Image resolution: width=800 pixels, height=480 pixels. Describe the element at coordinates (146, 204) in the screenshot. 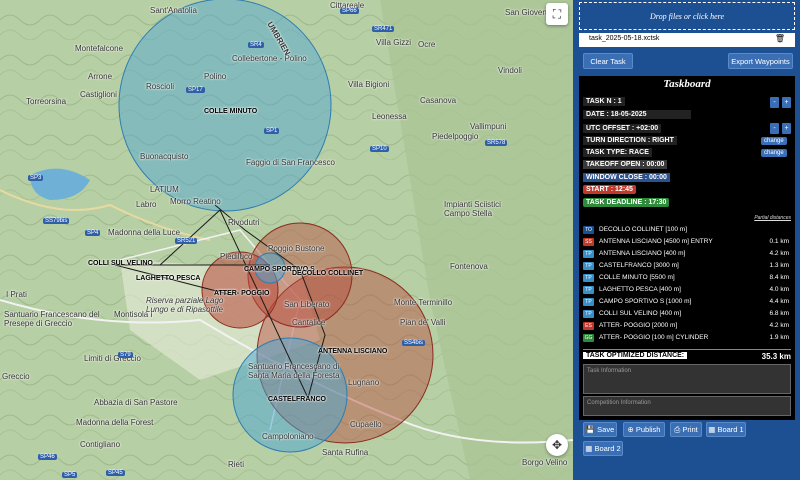

I see `place-label: Labro` at that location.